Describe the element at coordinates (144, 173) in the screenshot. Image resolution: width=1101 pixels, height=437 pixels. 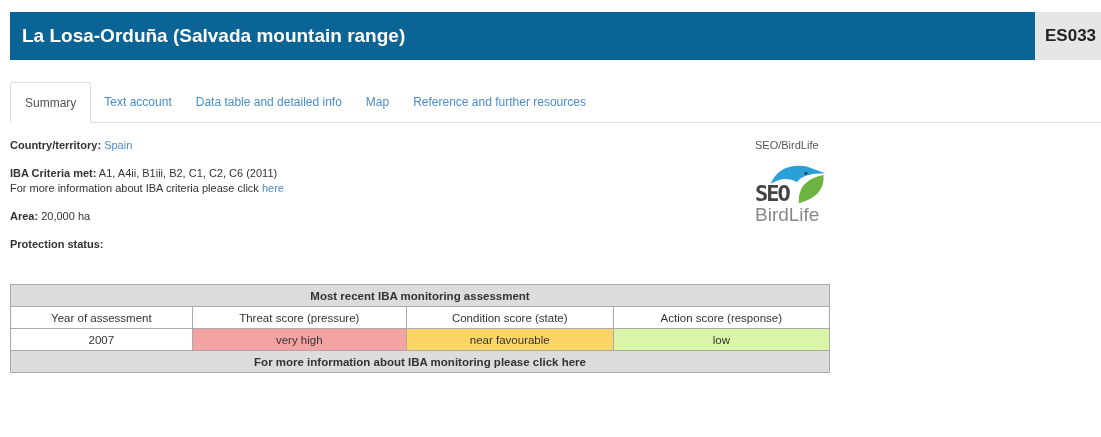
I see `criteria-line: IBA Criteria met: A1, A4ii, B1iii, B2, C1, C2, C6 (2011)` at that location.